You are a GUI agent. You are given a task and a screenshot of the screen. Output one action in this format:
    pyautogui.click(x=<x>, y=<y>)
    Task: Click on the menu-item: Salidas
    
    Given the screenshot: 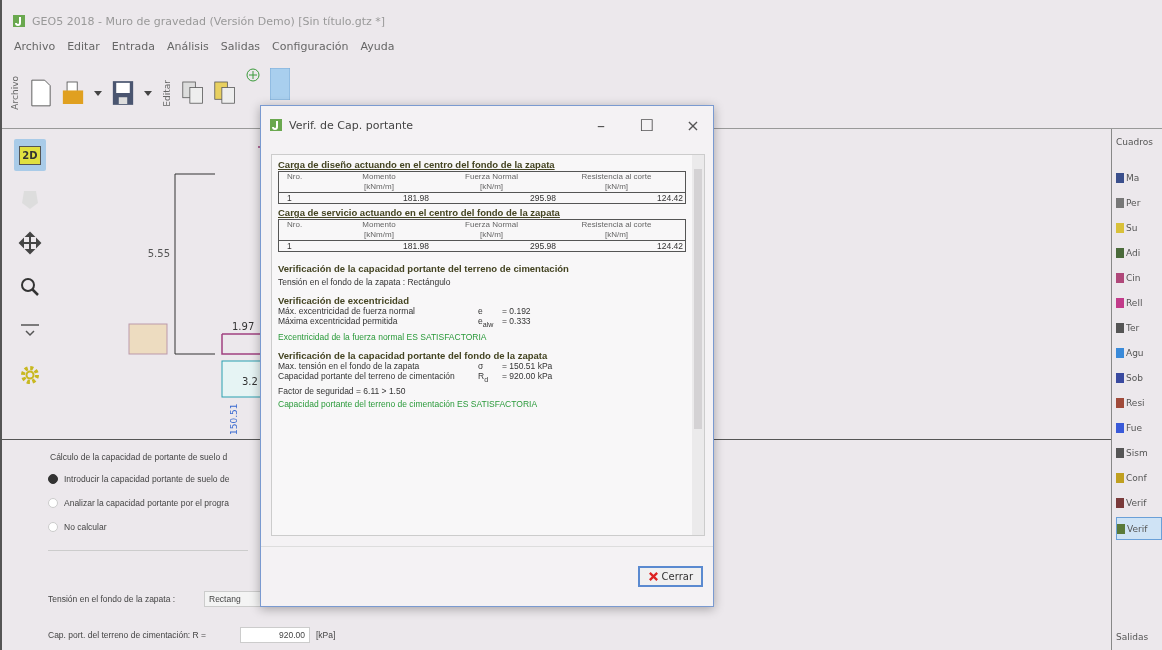 What is the action you would take?
    pyautogui.click(x=240, y=46)
    